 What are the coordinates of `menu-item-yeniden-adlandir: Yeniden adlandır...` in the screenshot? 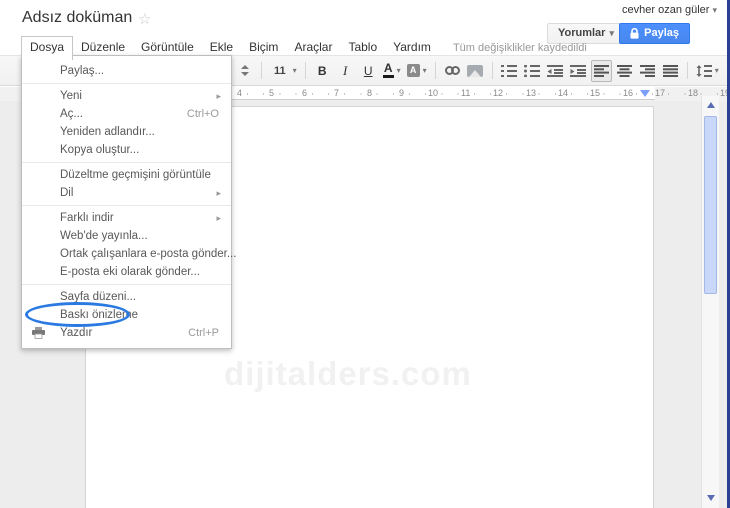 It's located at (126, 132).